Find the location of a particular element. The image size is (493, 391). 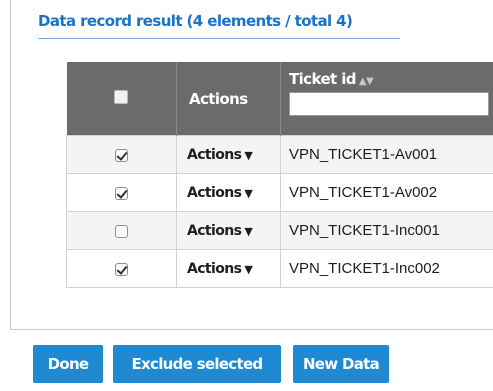

sort-icon: ▲▼ is located at coordinates (366, 81).